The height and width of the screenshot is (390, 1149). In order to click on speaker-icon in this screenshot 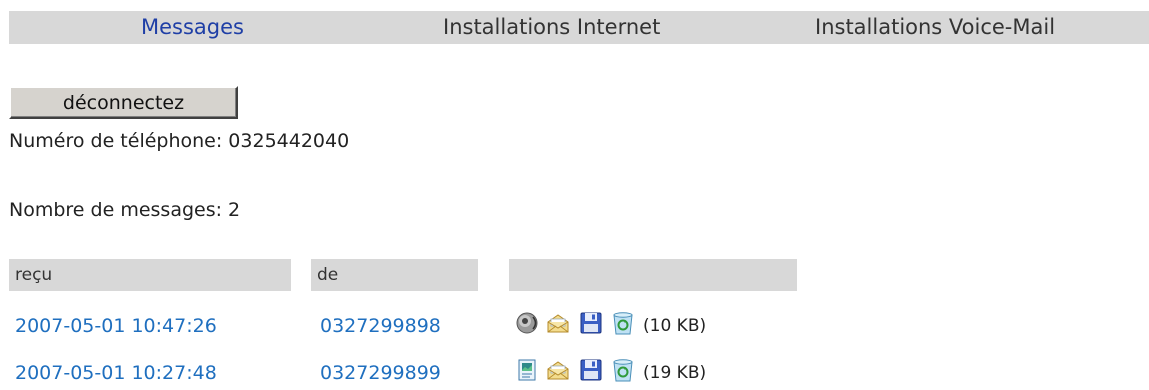, I will do `click(527, 323)`.